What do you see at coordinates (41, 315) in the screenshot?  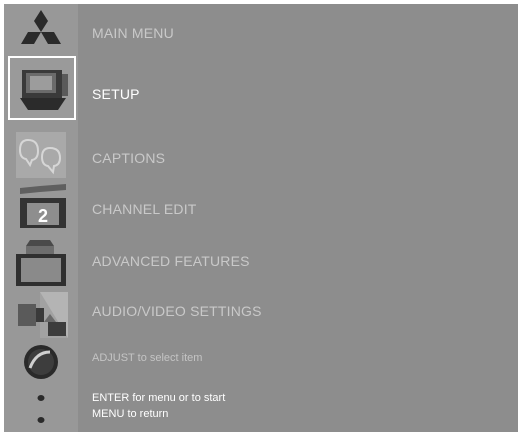 I see `audio-video-icon` at bounding box center [41, 315].